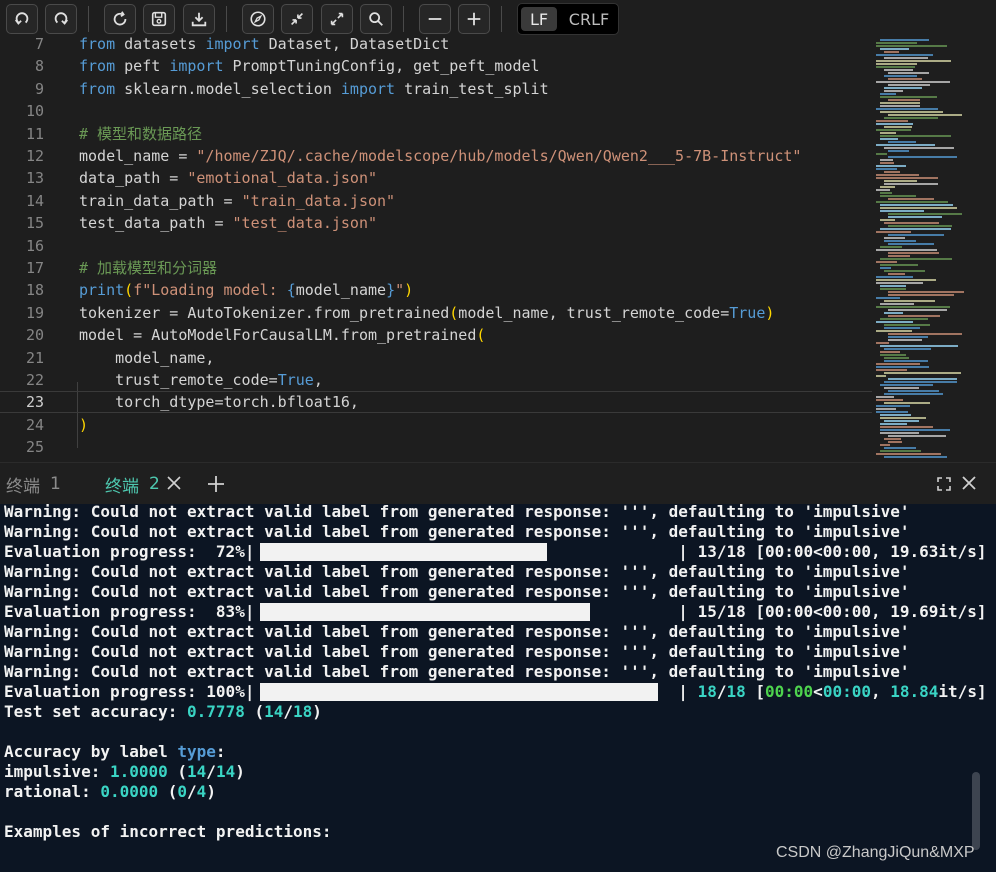 The height and width of the screenshot is (872, 996). Describe the element at coordinates (436, 447) in the screenshot. I see `code-line: 25` at that location.